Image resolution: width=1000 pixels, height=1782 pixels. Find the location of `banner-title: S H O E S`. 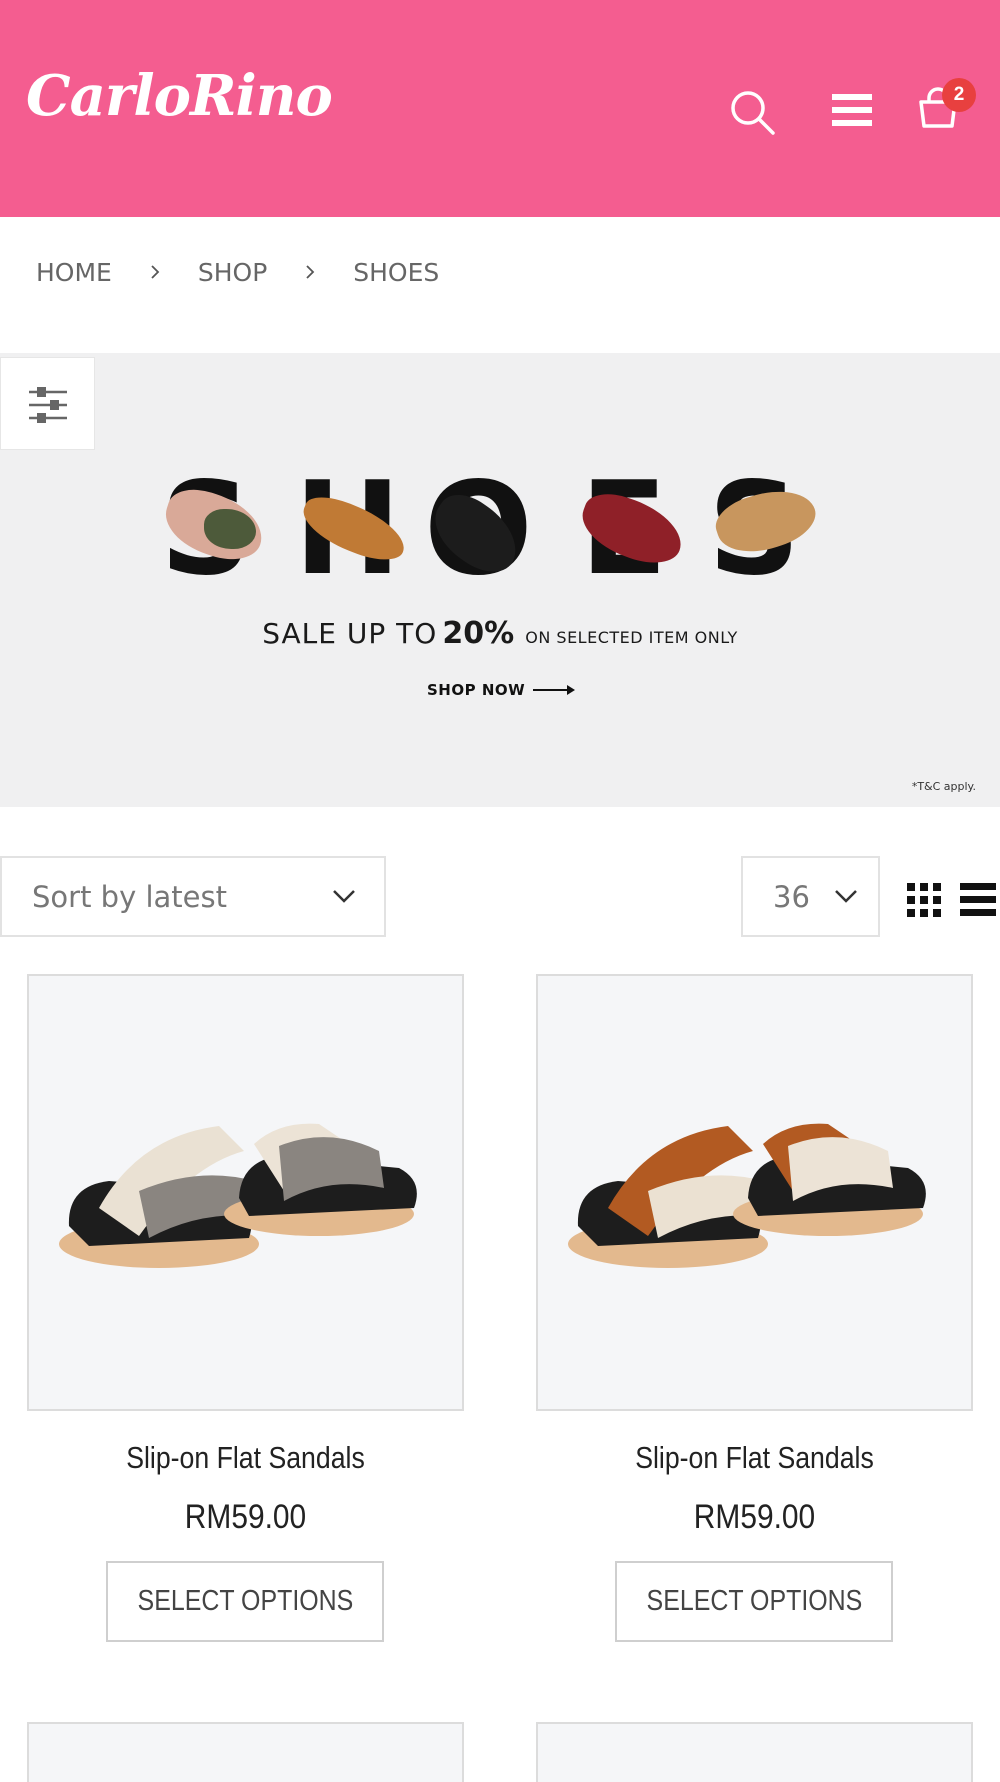

banner-title: S H O E S is located at coordinates (498, 530).